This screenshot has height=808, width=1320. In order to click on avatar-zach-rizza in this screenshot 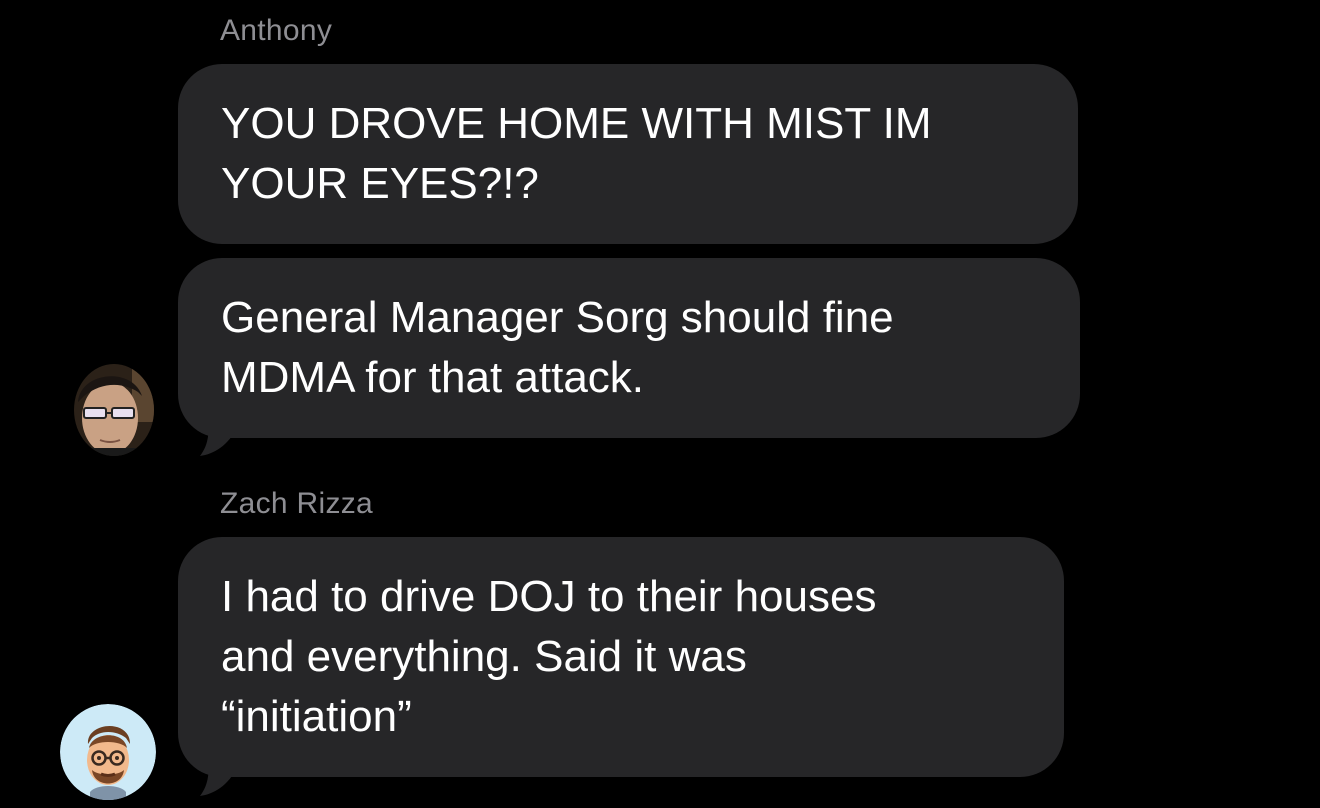, I will do `click(108, 752)`.